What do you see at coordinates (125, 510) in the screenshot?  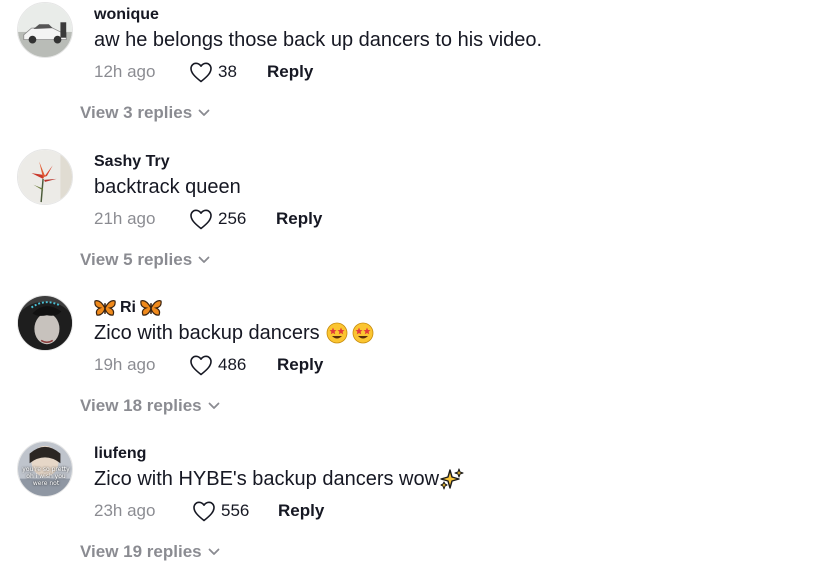 I see `comment-time: 23h ago` at bounding box center [125, 510].